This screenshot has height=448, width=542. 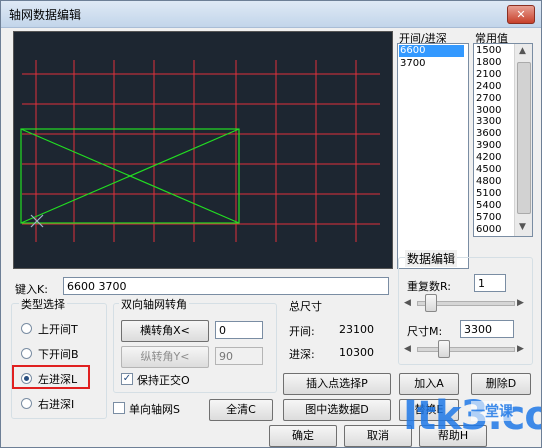 I want to click on clear-all-button: 全清C, so click(x=241, y=410).